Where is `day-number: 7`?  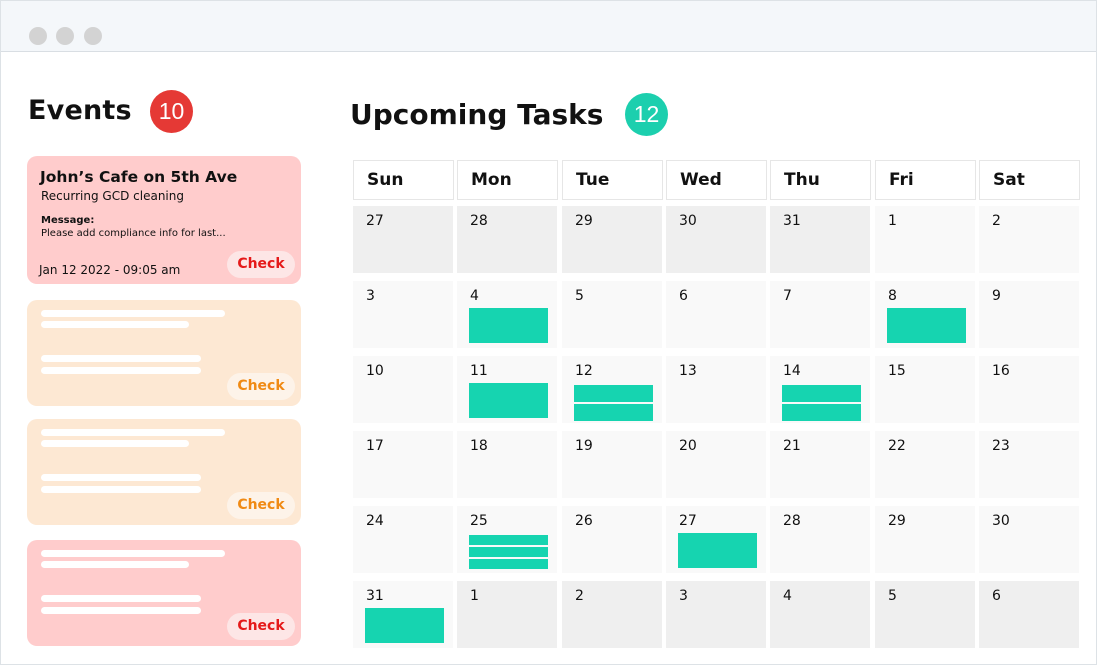 day-number: 7 is located at coordinates (787, 296).